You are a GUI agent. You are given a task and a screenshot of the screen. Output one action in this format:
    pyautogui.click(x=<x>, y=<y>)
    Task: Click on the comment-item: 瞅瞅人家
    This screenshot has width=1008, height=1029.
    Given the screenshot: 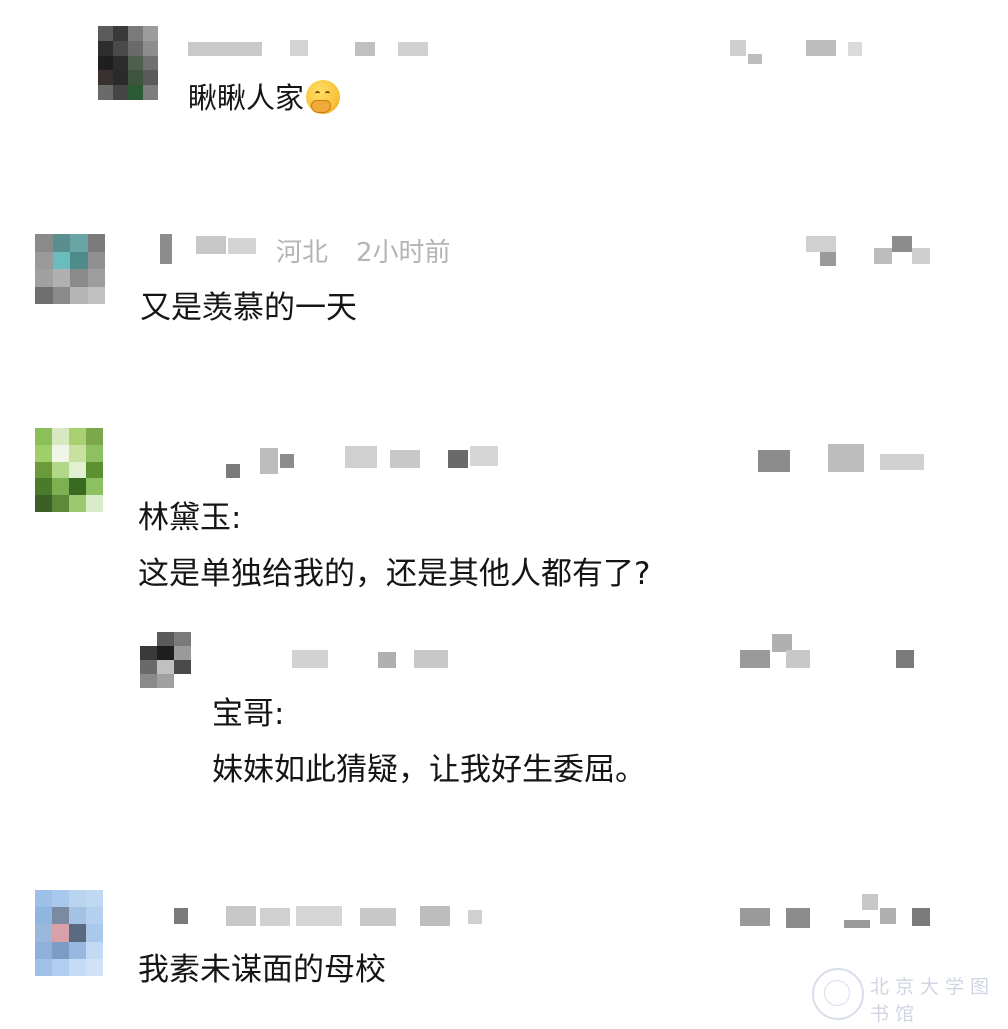 What is the action you would take?
    pyautogui.click(x=504, y=75)
    